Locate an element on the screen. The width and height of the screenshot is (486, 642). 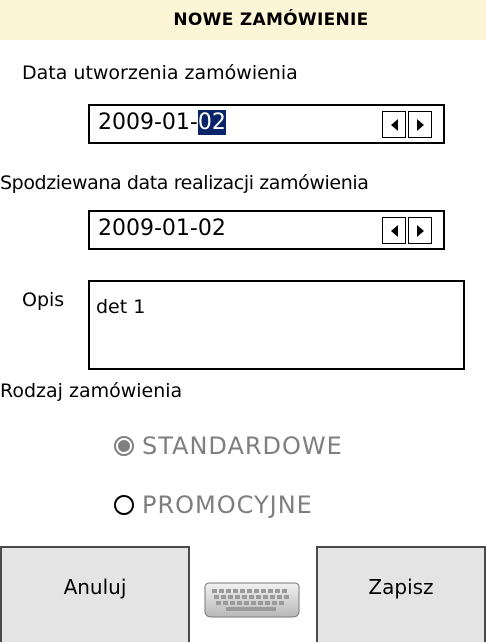
description-value: det 1 is located at coordinates (121, 307).